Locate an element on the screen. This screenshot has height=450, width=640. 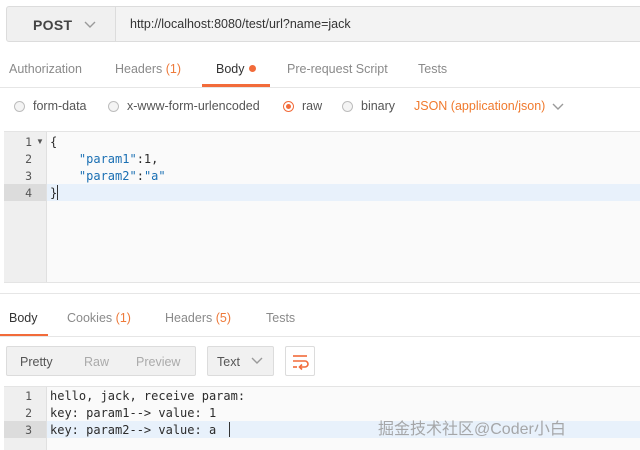
output-line: key: param2--> value: a is located at coordinates (133, 430).